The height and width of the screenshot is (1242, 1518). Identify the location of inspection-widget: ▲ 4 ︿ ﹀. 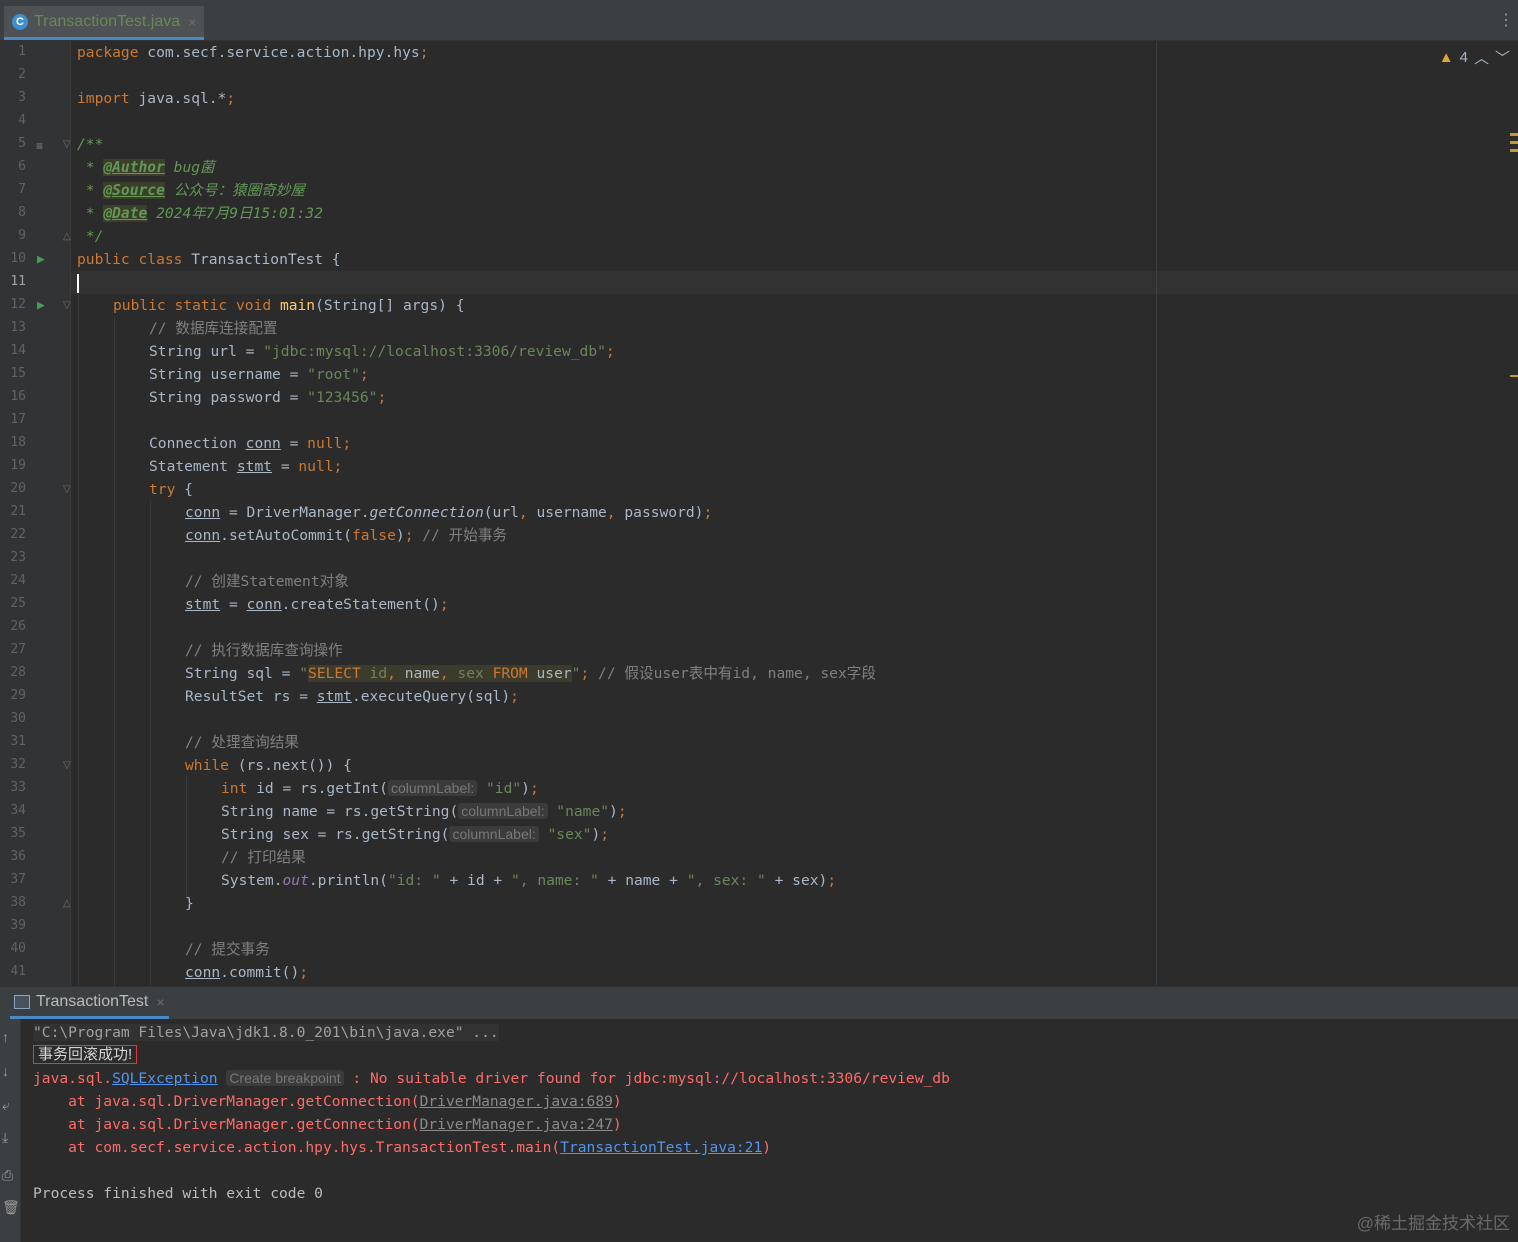
(1474, 57).